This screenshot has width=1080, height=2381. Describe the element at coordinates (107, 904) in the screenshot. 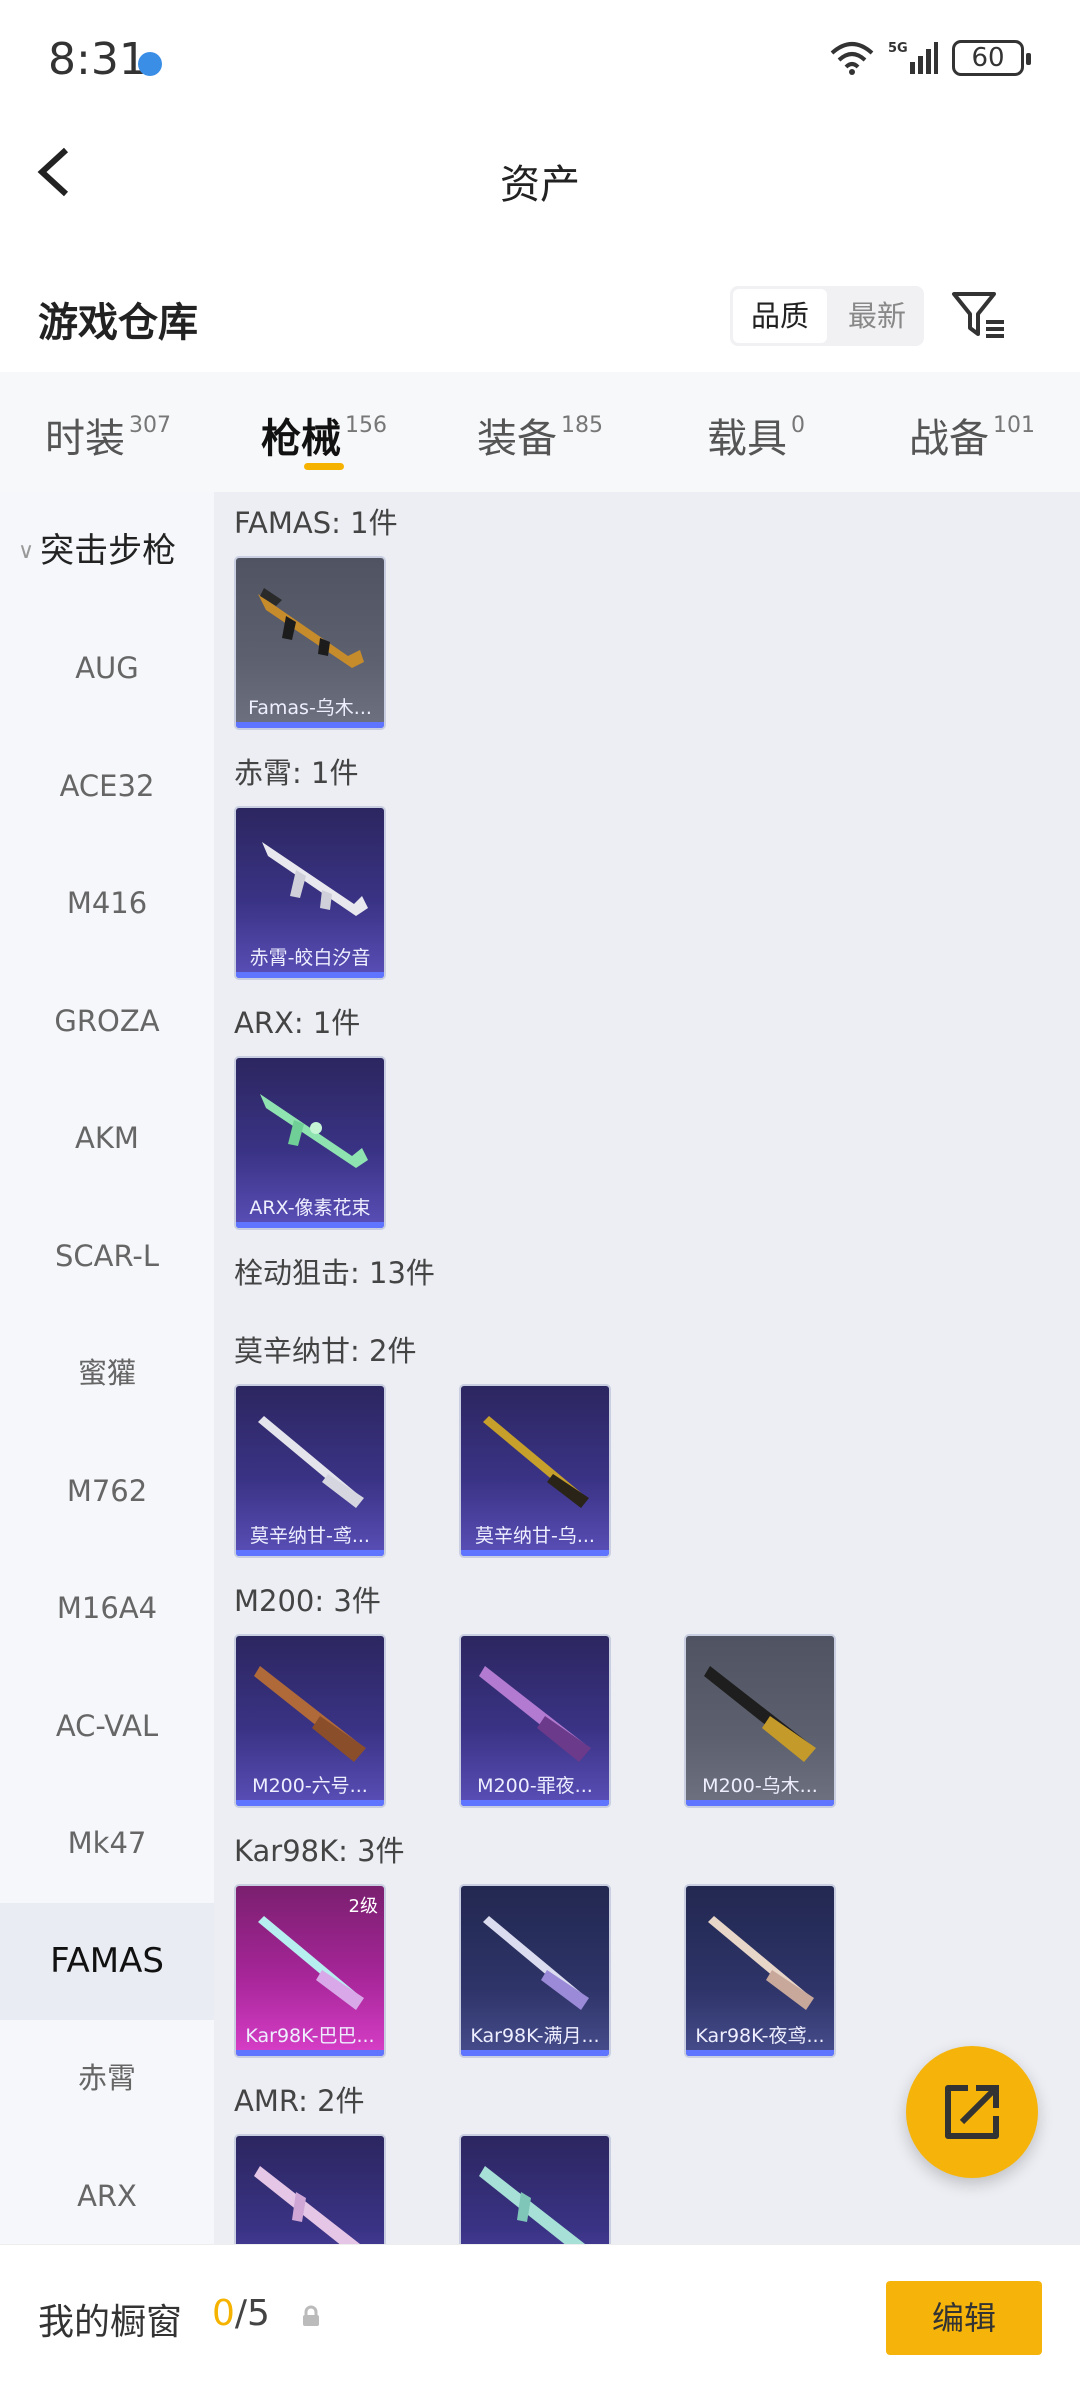

I see `sidebar-item-m416: M416` at that location.